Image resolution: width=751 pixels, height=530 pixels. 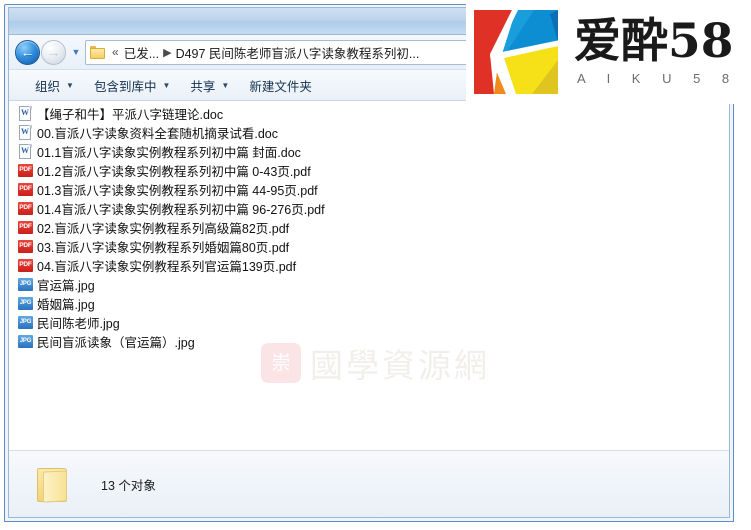 I want to click on file-name: 婚姻篇.jpg, so click(x=66, y=305).